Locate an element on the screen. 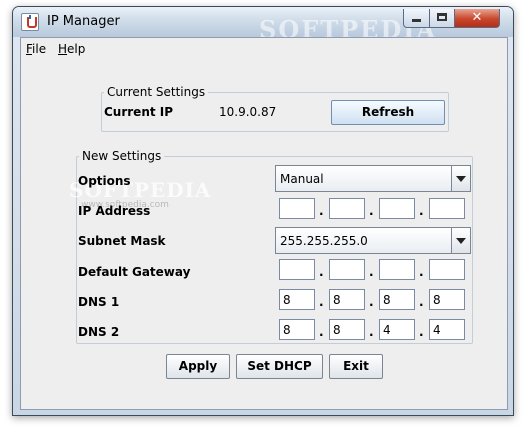  java-app-icon is located at coordinates (30, 22).